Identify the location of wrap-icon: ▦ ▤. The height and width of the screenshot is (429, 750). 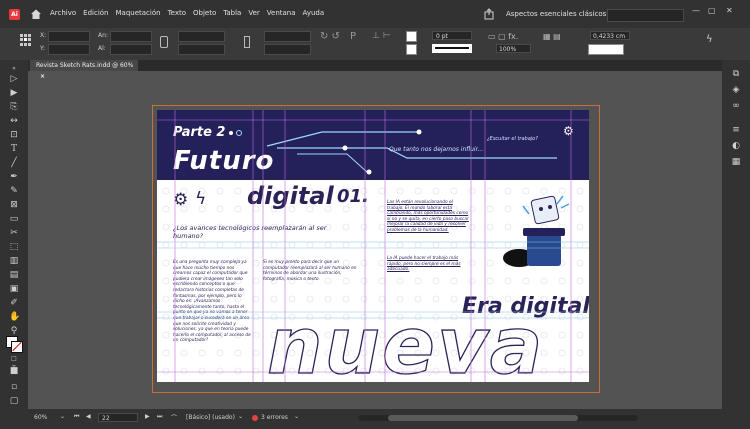
(552, 36).